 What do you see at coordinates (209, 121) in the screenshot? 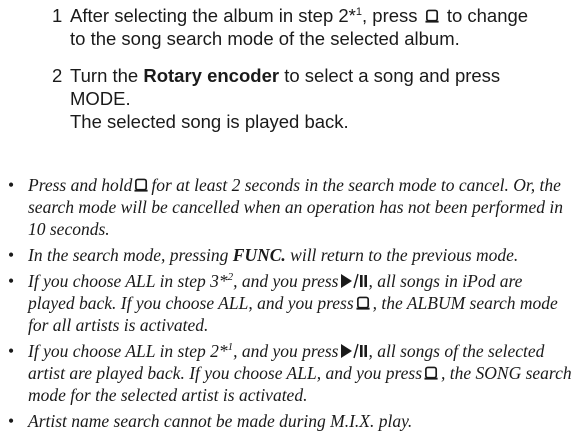
I see `step-result: The selected song is played back.` at bounding box center [209, 121].